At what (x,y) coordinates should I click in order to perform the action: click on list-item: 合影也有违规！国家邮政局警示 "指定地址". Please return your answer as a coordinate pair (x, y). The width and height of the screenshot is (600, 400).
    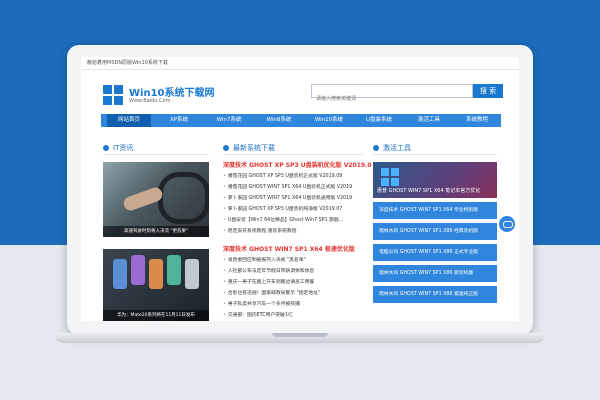
    Looking at the image, I should click on (293, 292).